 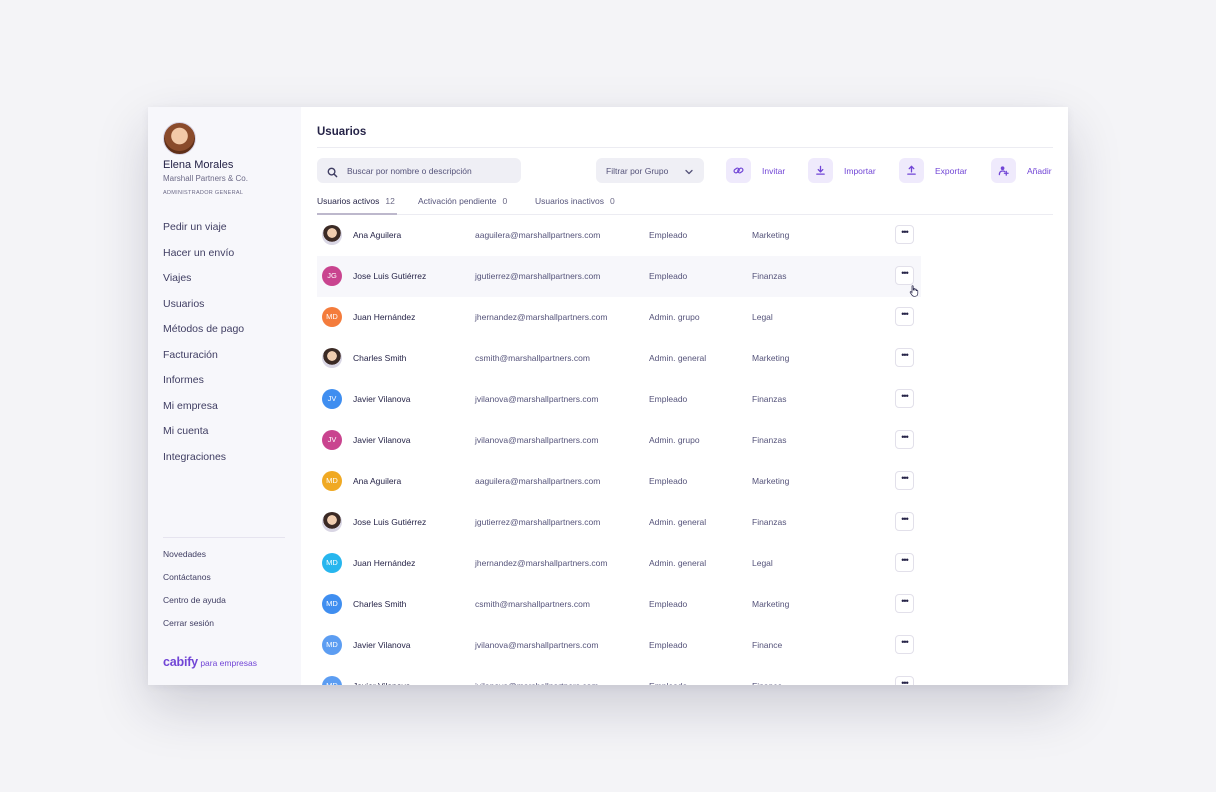 What do you see at coordinates (678, 522) in the screenshot?
I see `user-role: Admin. general` at bounding box center [678, 522].